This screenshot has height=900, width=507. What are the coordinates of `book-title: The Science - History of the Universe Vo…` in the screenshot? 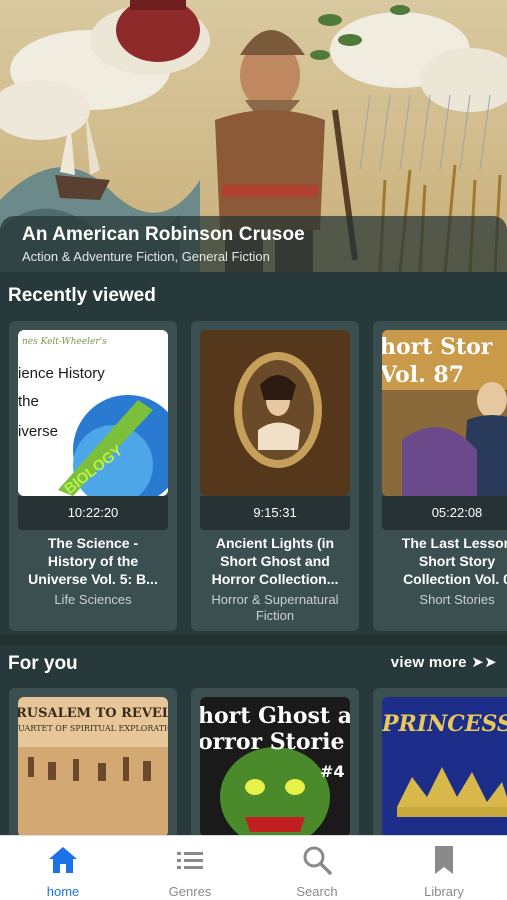 It's located at (93, 561).